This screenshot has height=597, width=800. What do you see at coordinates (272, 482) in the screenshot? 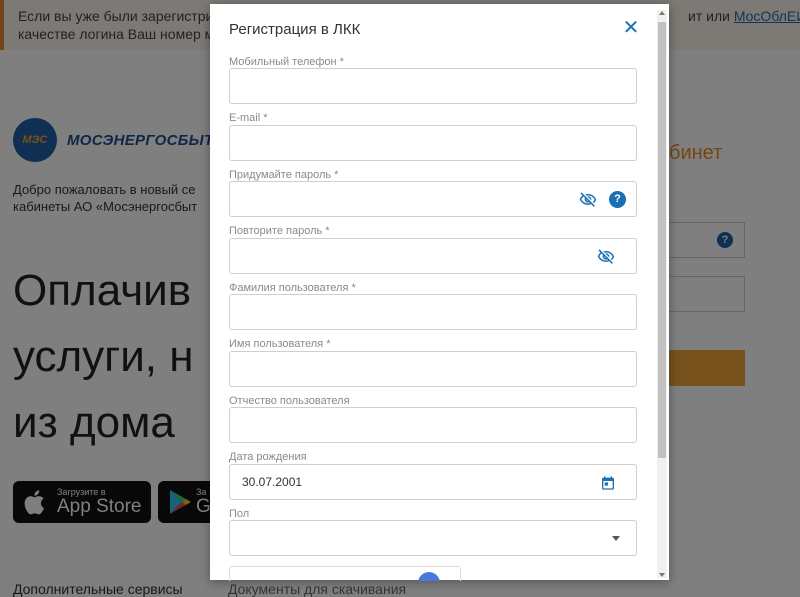
I see `birth-date-value: 30.07.2001` at bounding box center [272, 482].